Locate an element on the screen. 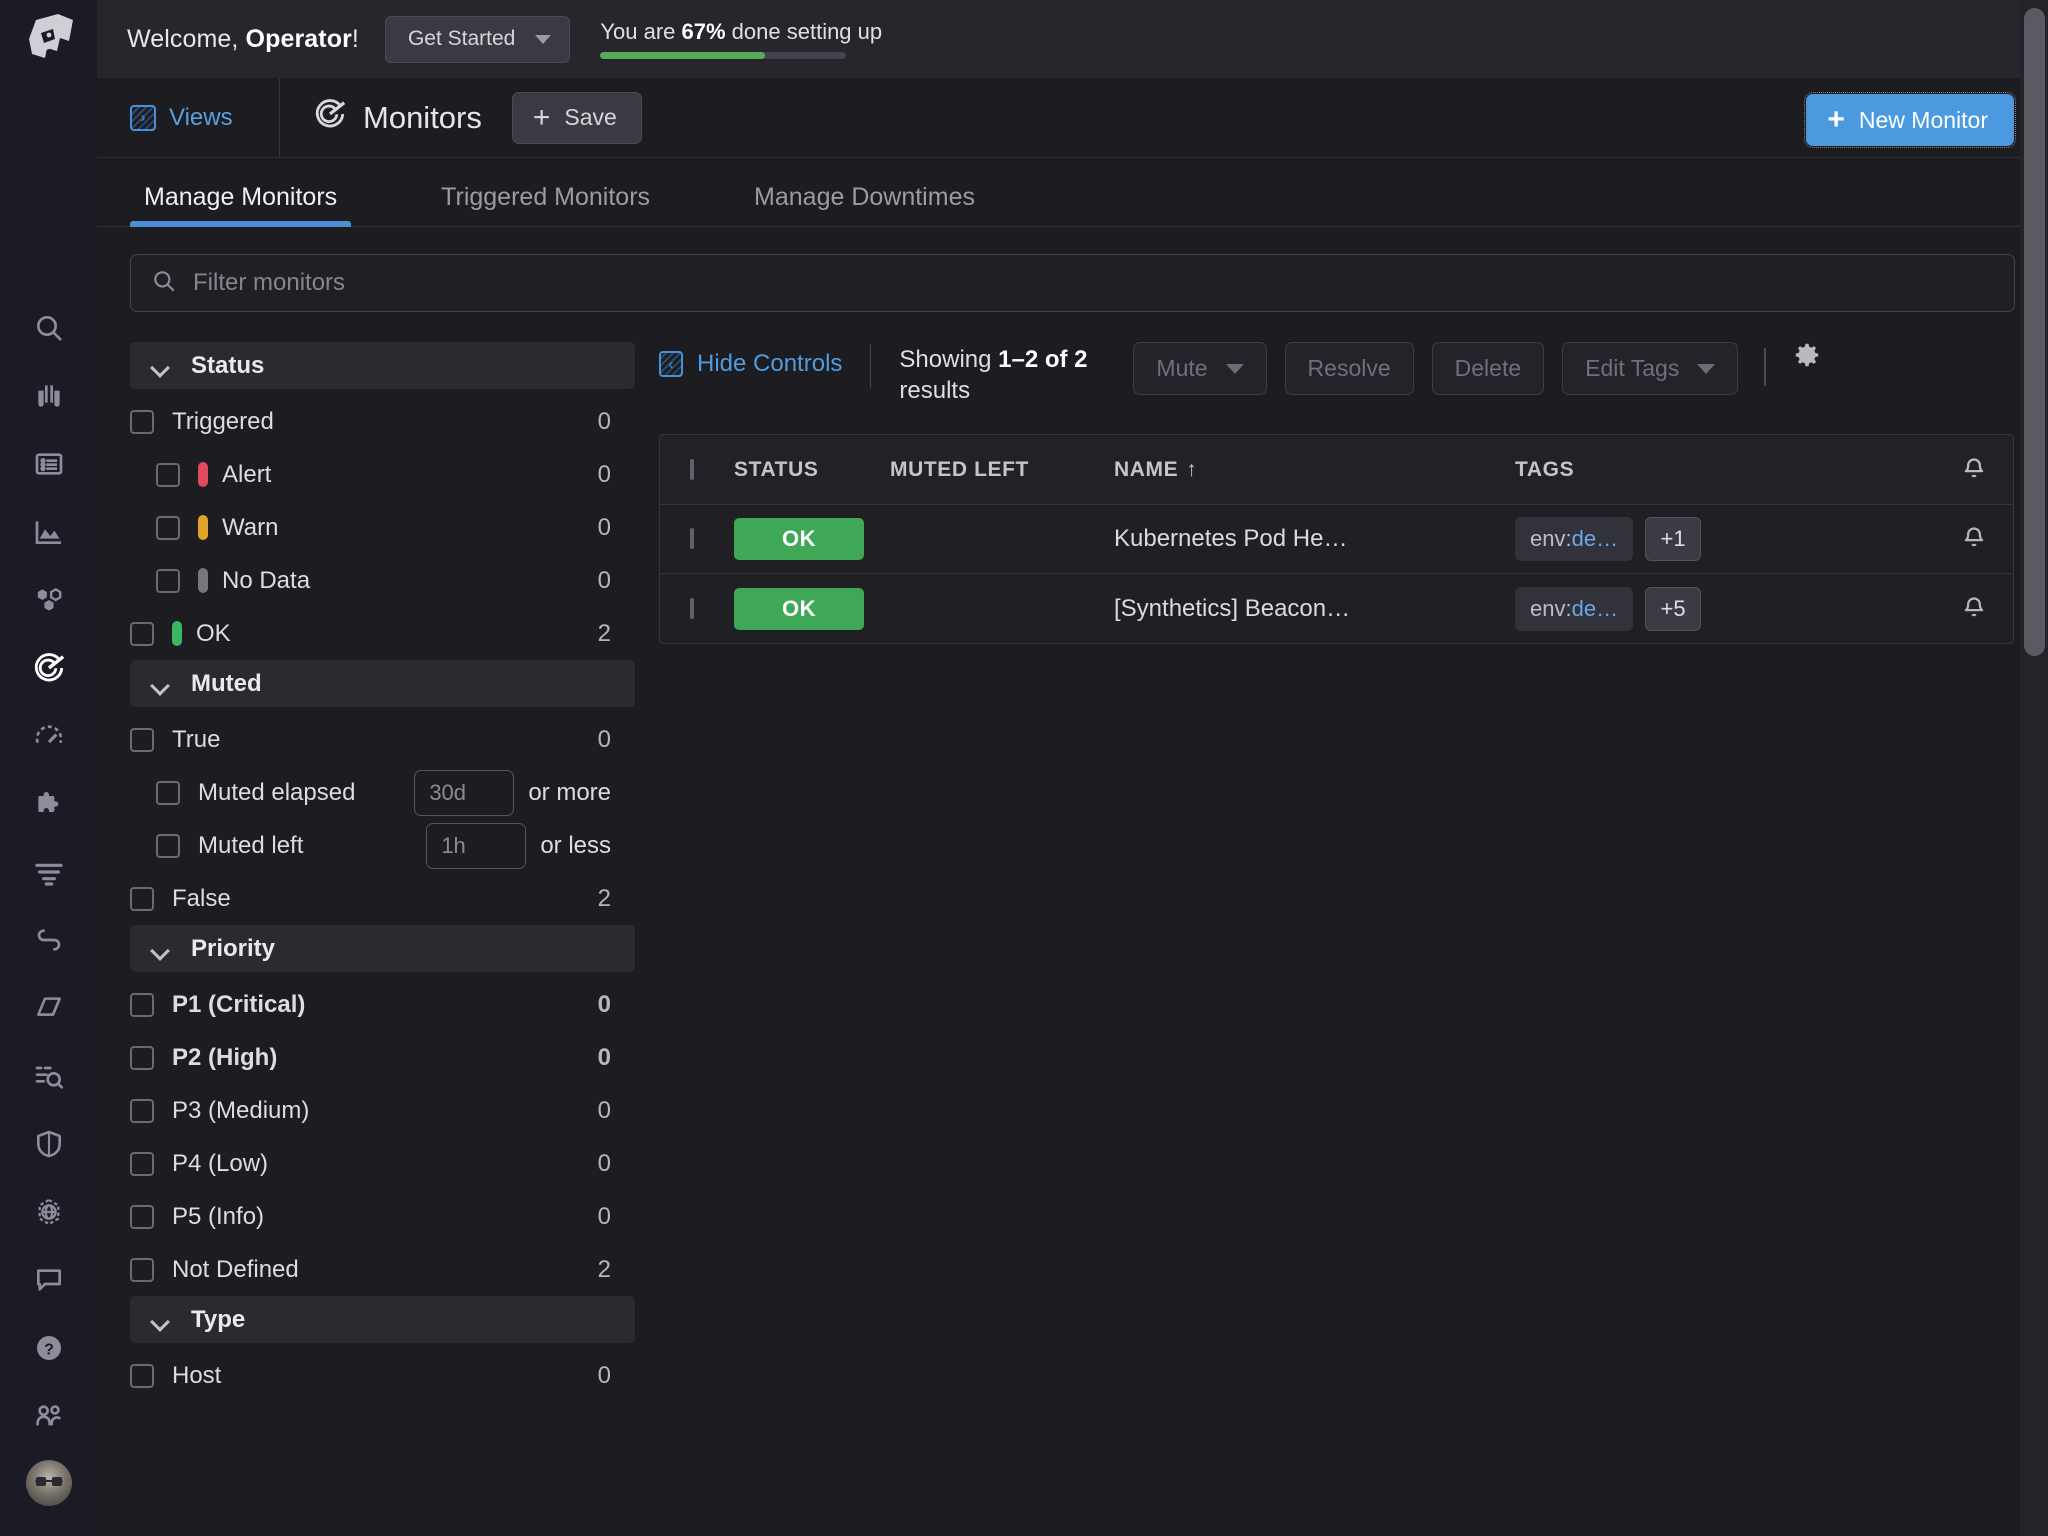 The width and height of the screenshot is (2048, 1536). edit-tags-button: Edit Tags is located at coordinates (1650, 368).